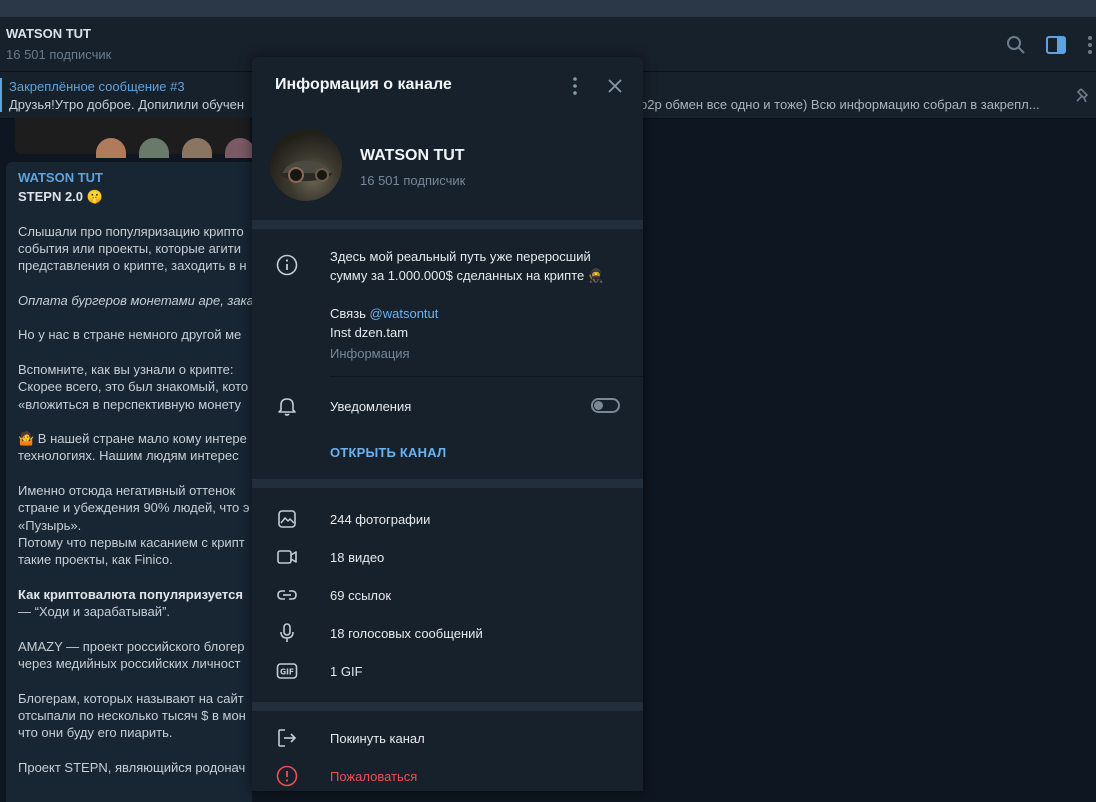 The image size is (1096, 802). I want to click on post-line: Слышали про популяризацию крипто, so click(131, 231).